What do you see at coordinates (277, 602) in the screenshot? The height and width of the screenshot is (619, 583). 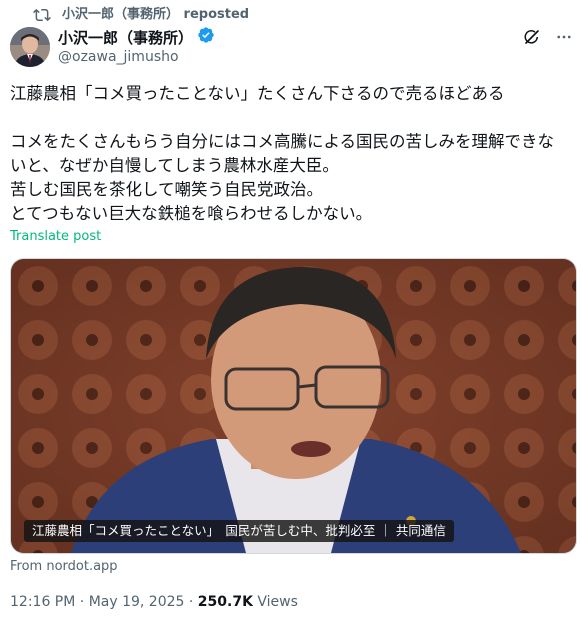 I see `views-label: Views` at bounding box center [277, 602].